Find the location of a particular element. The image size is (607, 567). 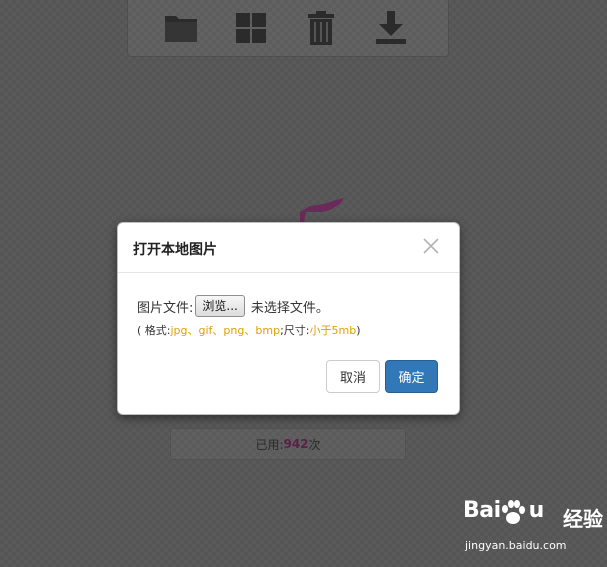

download-button is located at coordinates (391, 28).